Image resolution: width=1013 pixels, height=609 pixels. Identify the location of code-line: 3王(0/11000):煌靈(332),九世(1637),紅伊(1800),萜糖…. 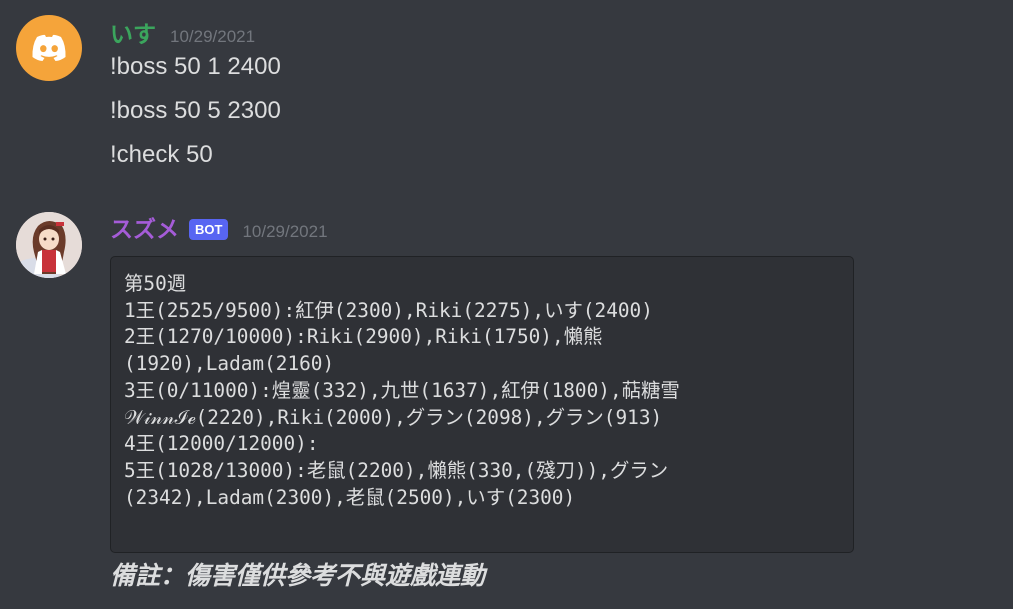
(402, 390).